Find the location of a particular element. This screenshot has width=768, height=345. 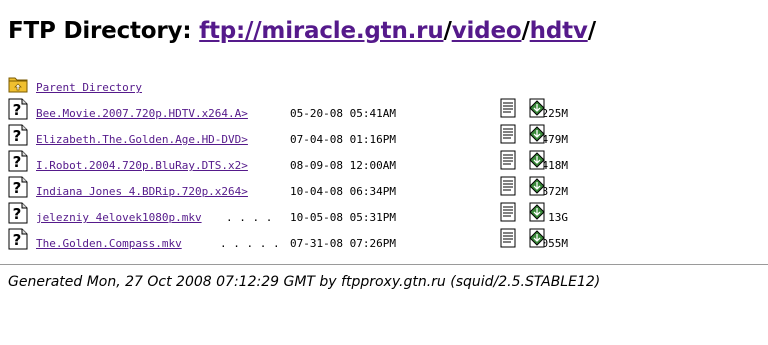

parent-directory-row: Parent Directory is located at coordinates (288, 85).